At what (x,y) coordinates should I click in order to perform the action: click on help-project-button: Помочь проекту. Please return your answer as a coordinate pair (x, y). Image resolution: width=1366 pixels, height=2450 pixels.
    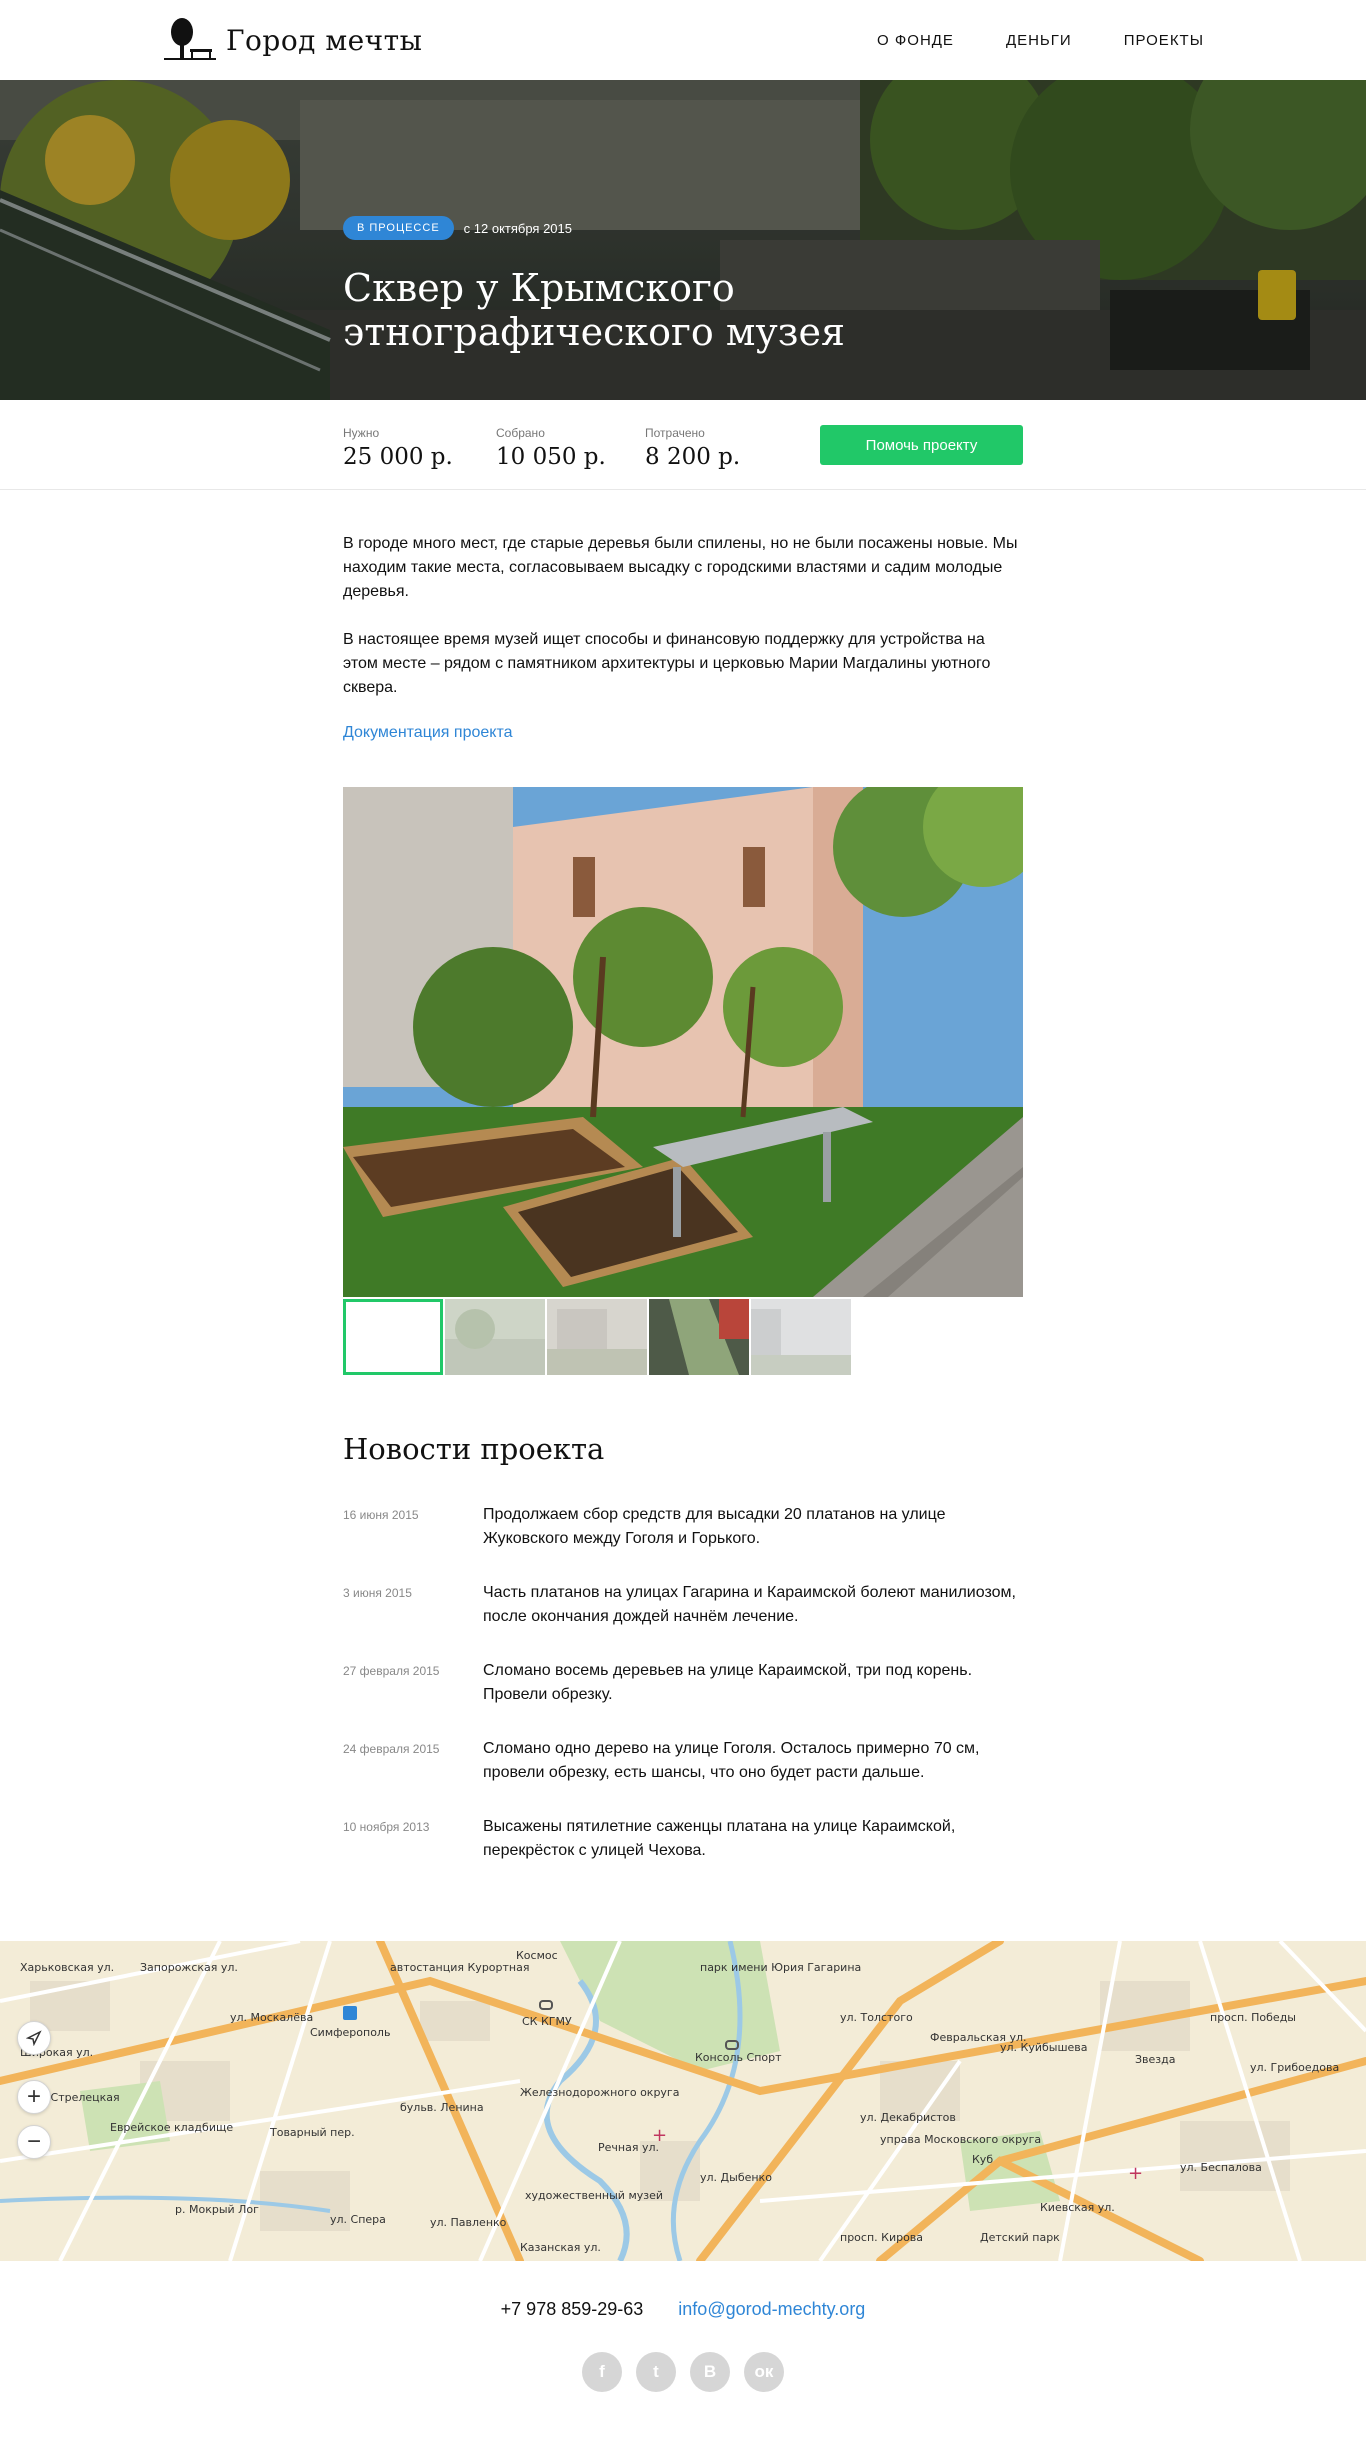
    Looking at the image, I should click on (921, 445).